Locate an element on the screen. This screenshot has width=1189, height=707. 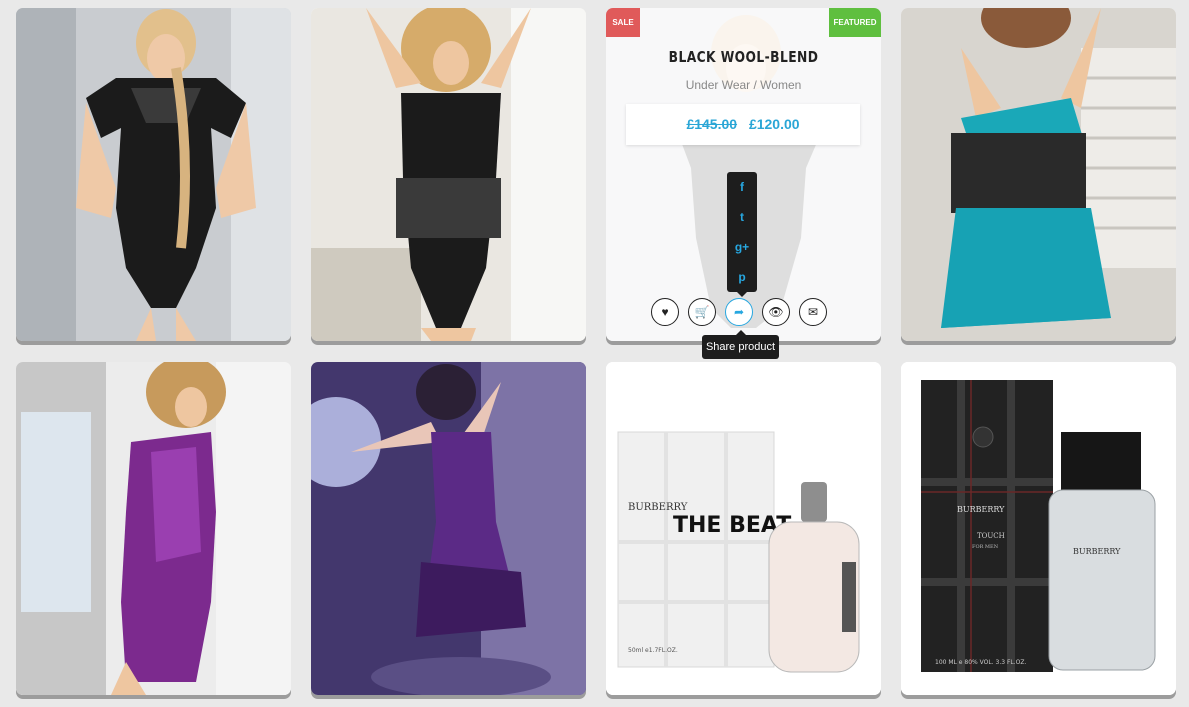
box-sub: FOR MEN is located at coordinates (985, 547).